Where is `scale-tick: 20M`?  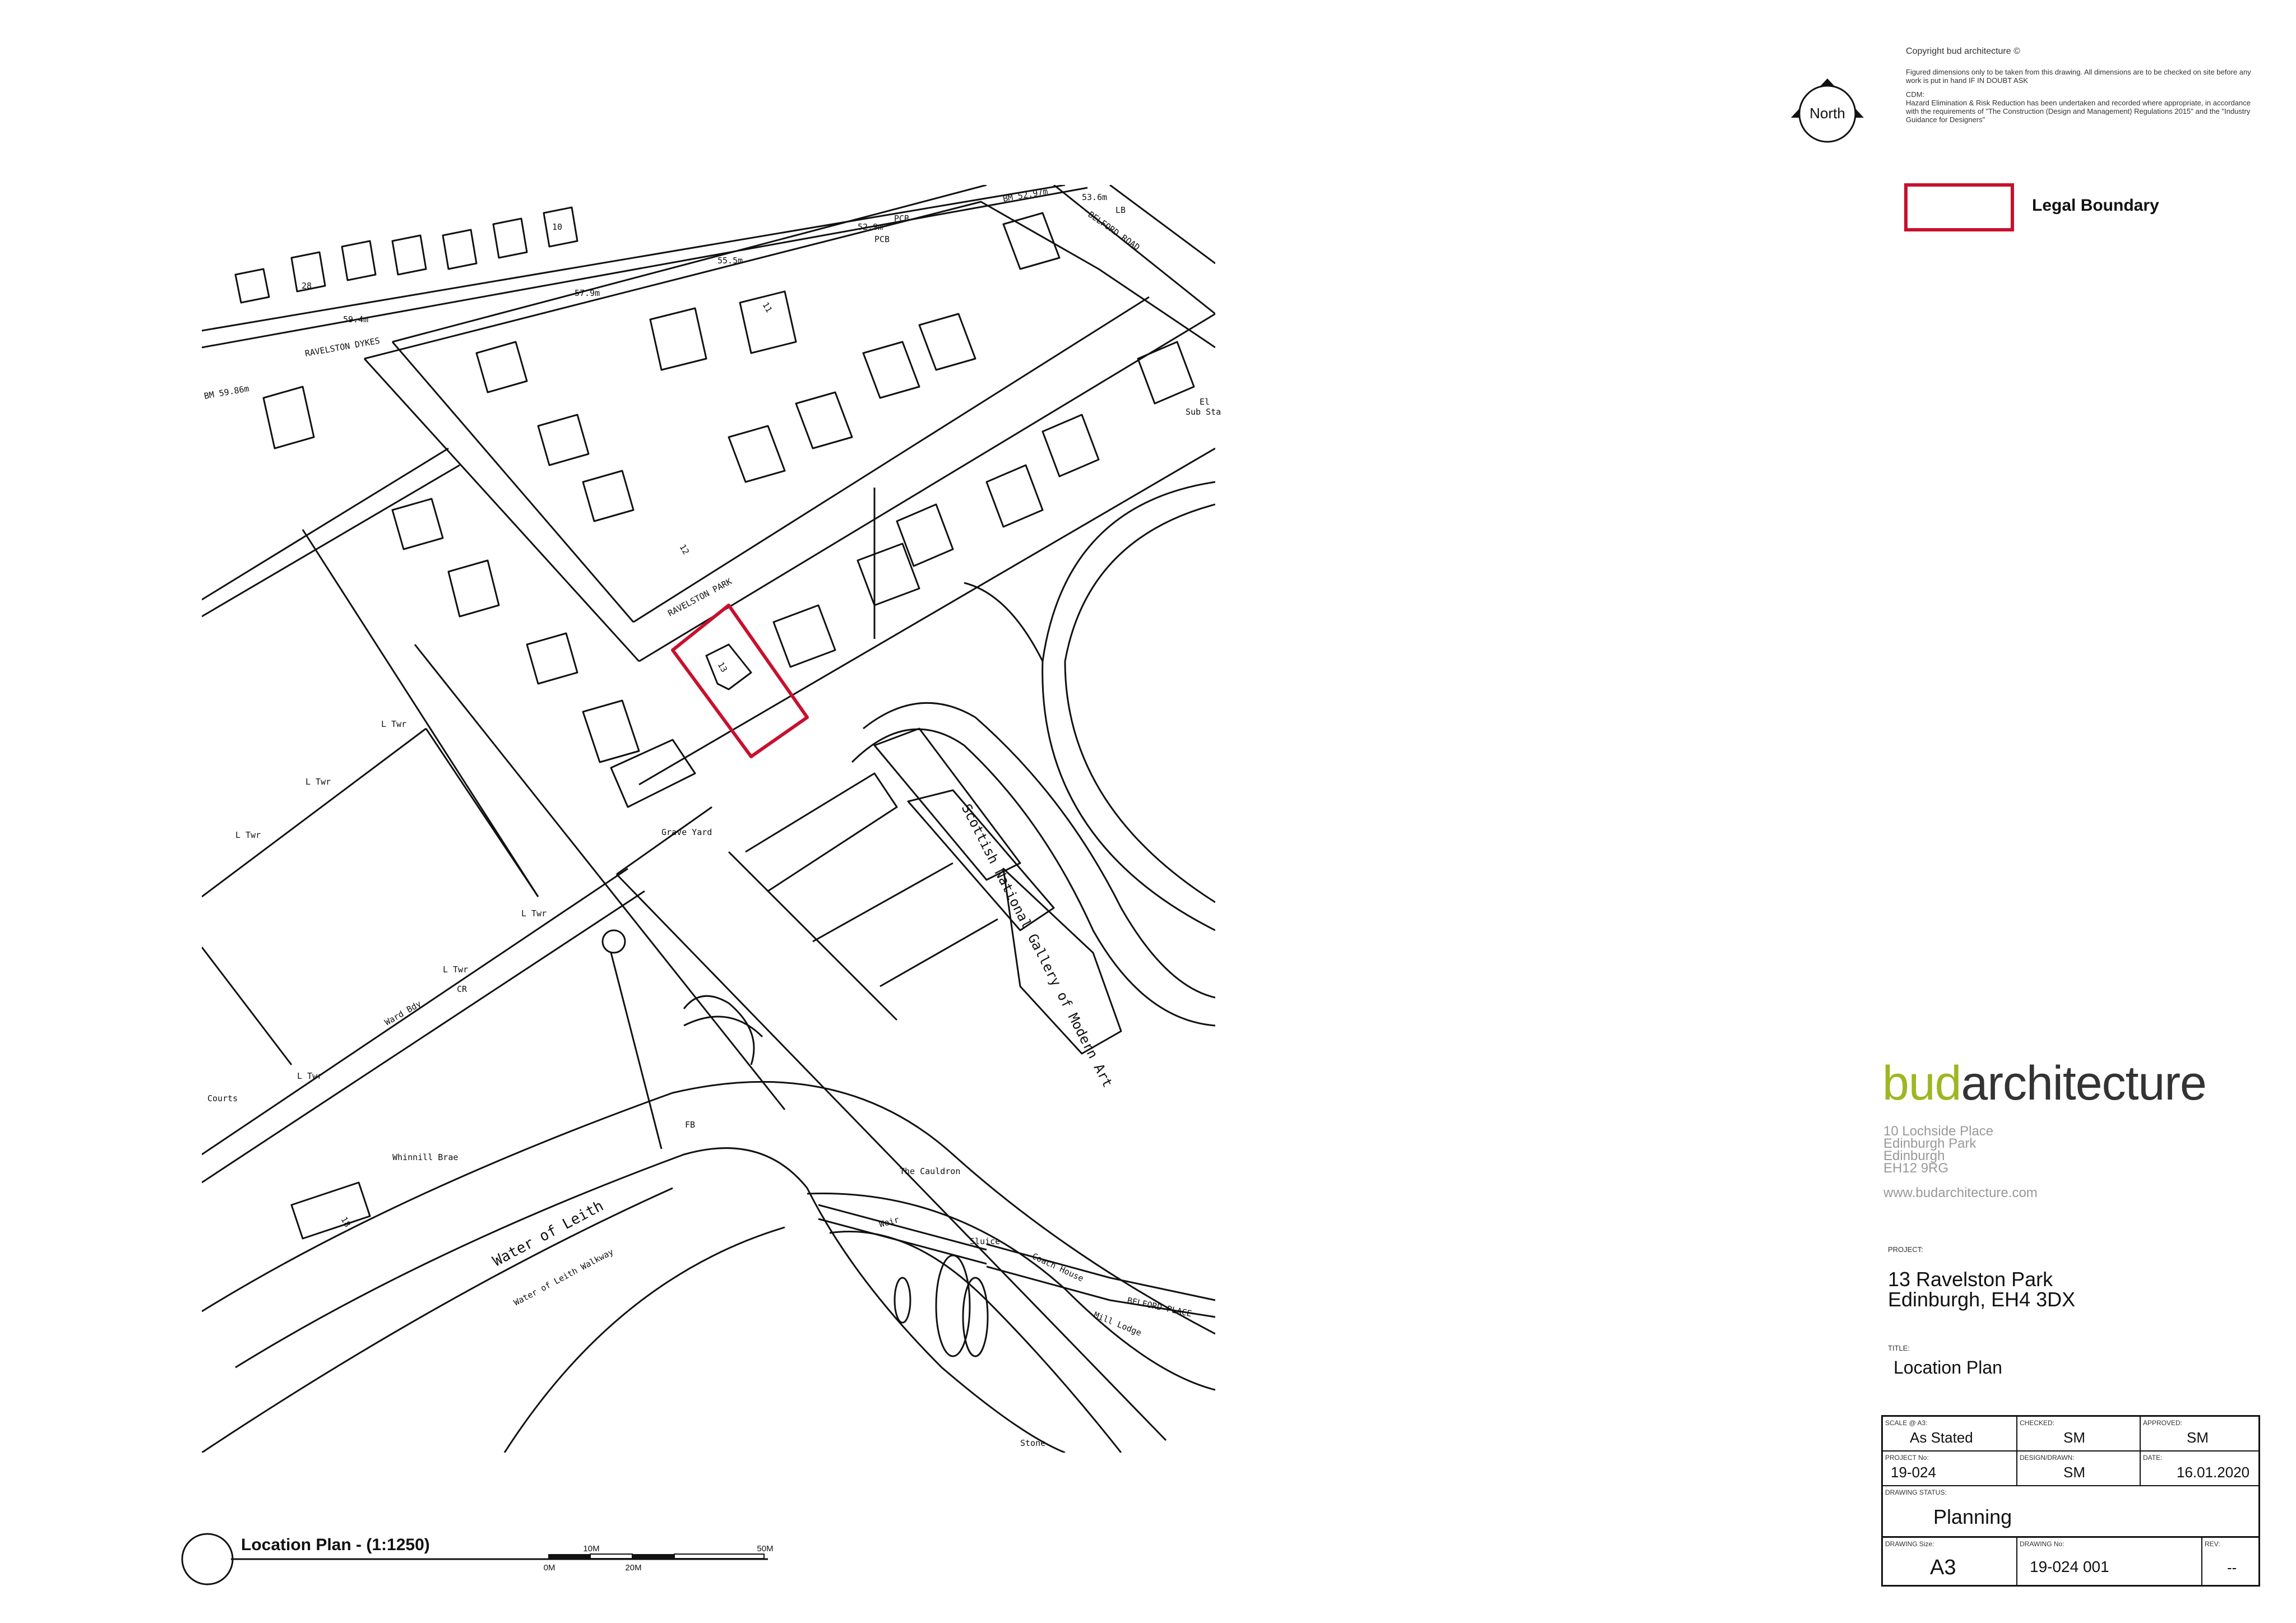 scale-tick: 20M is located at coordinates (633, 1568).